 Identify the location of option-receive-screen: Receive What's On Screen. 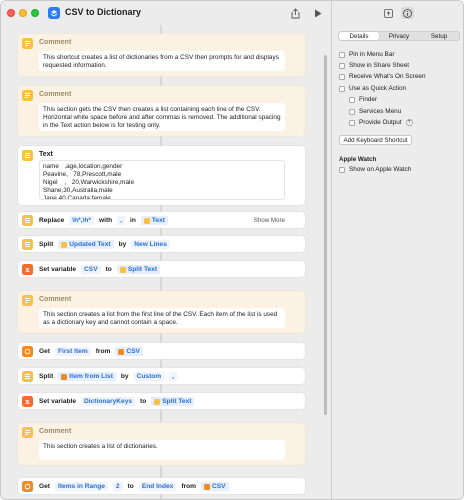
(382, 76).